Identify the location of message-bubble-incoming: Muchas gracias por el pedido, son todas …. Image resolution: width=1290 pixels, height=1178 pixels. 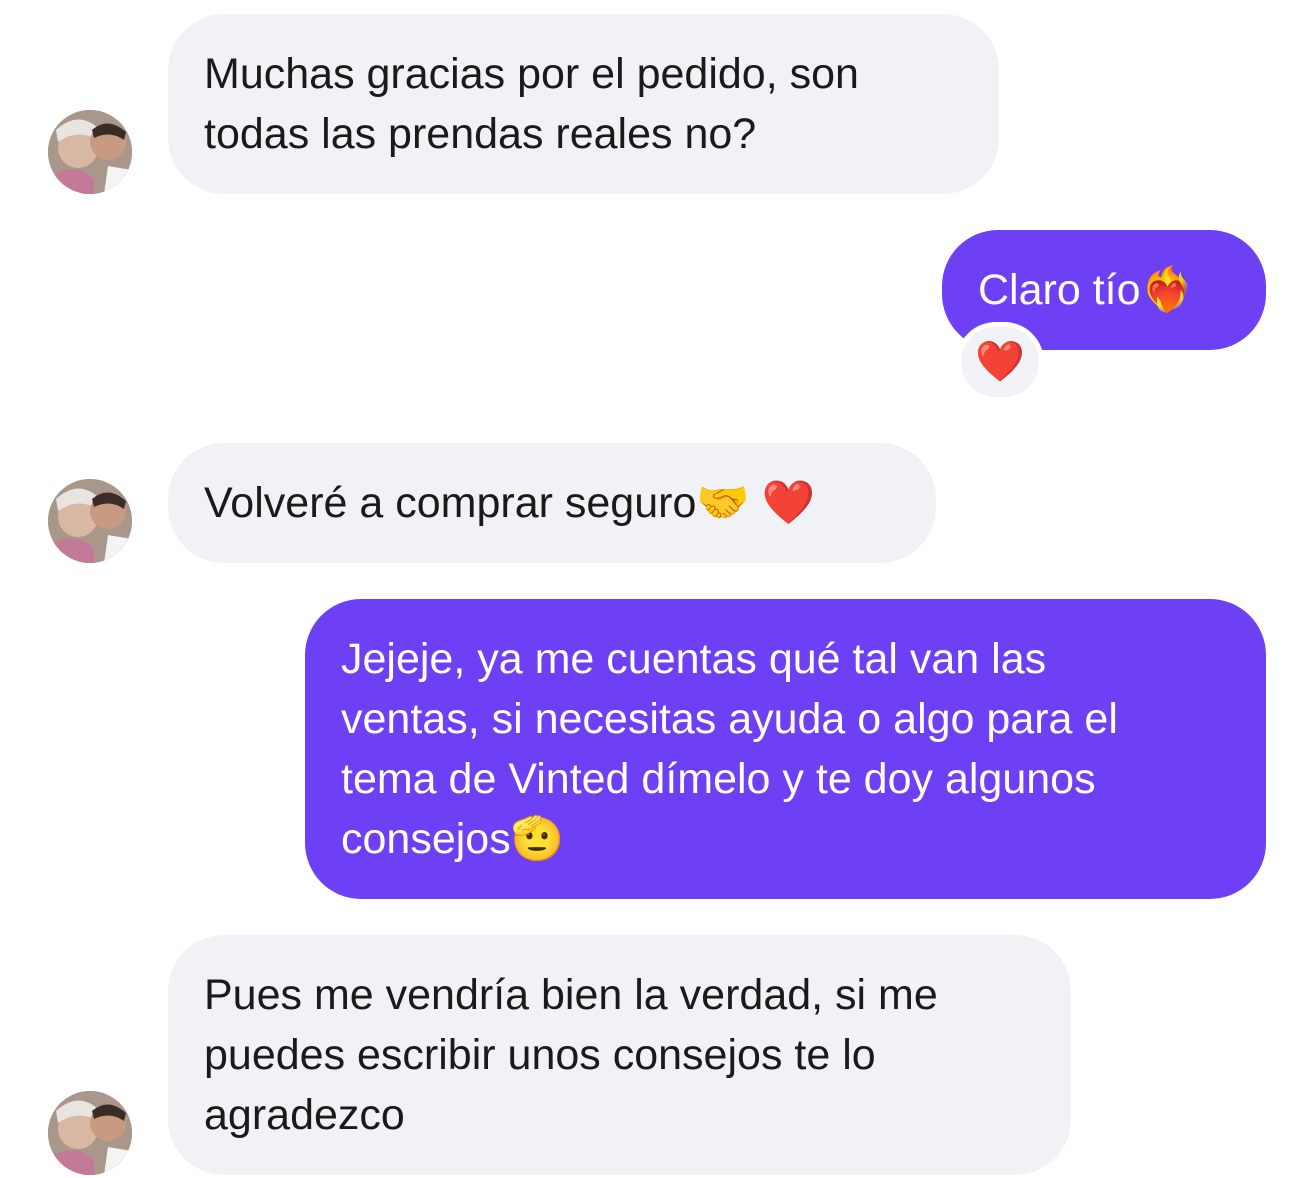
(583, 104).